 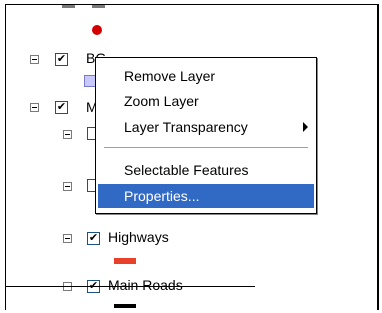 What do you see at coordinates (97, 30) in the screenshot?
I see `point-symbol-icon` at bounding box center [97, 30].